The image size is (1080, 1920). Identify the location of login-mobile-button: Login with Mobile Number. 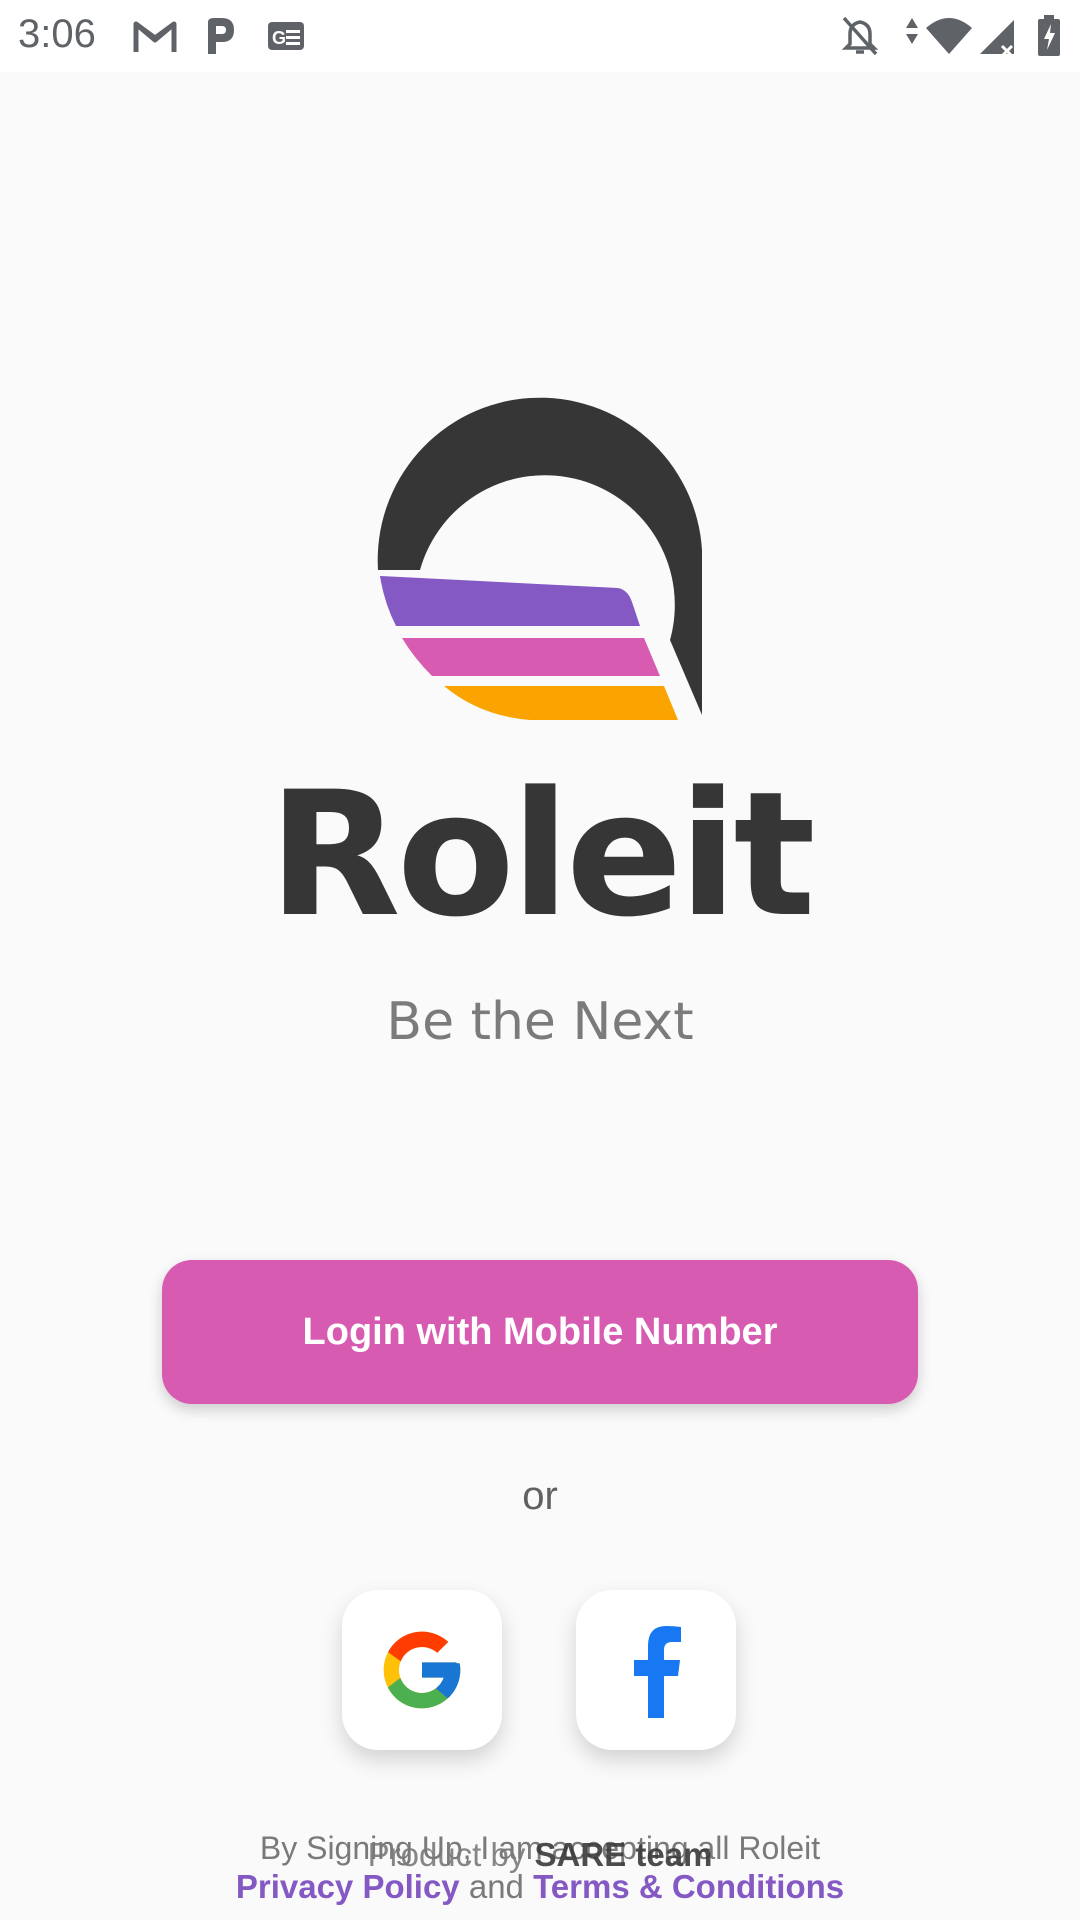
(540, 1332).